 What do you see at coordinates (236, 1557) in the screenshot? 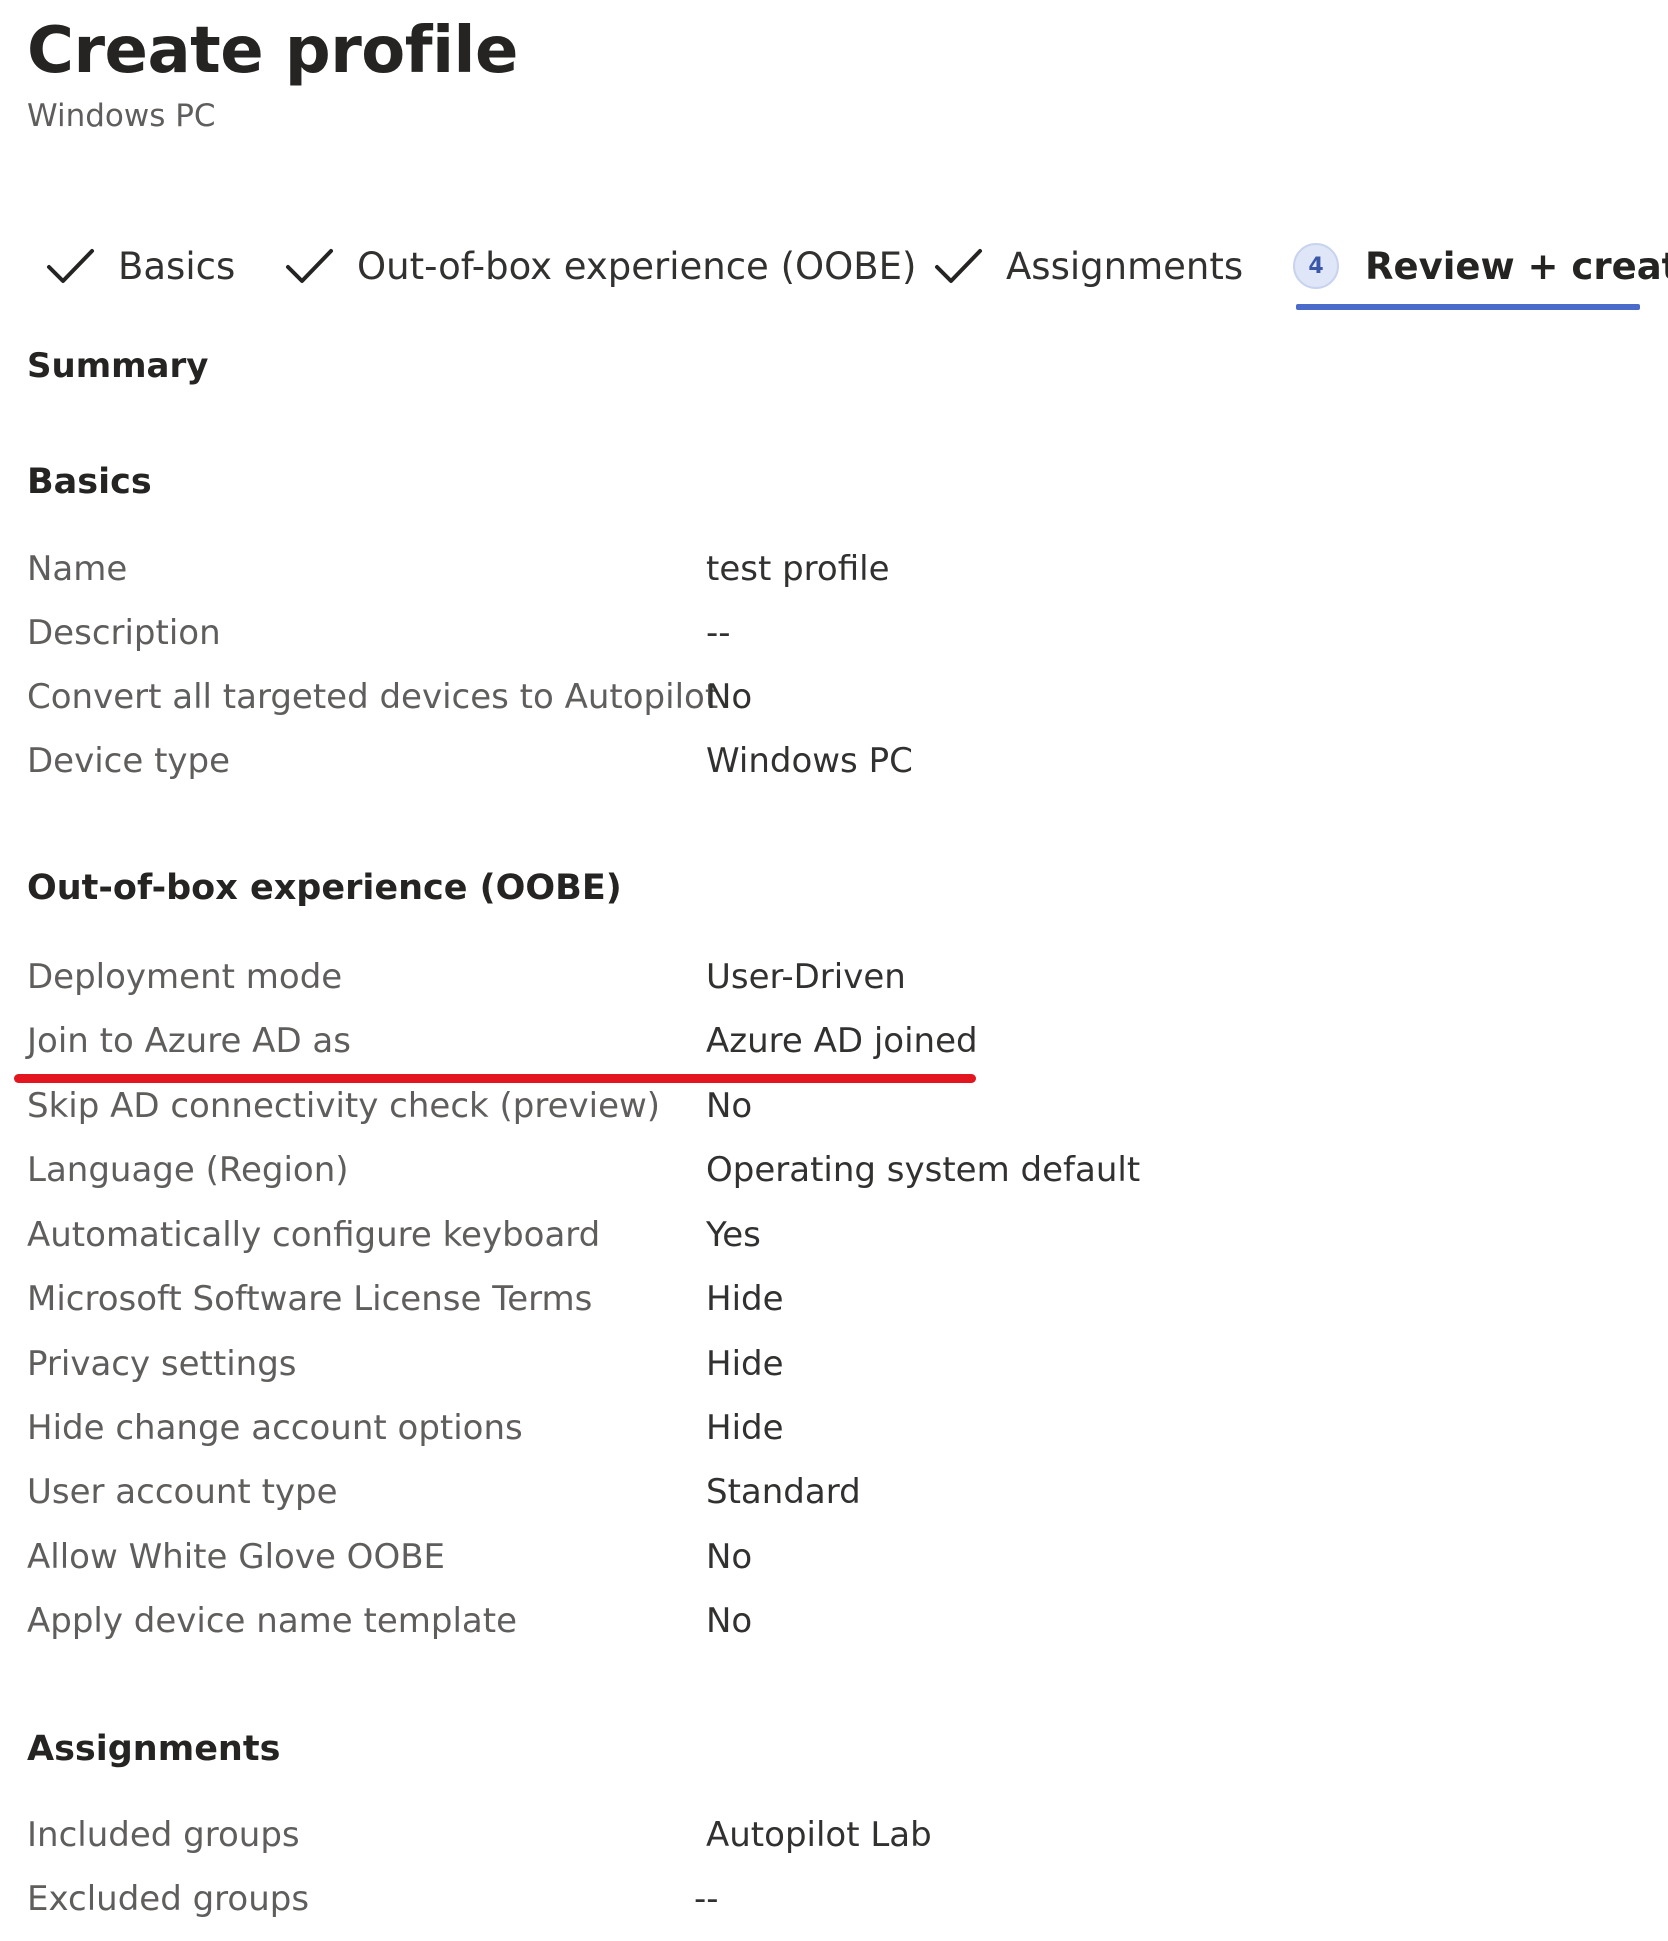
I see `row-label: Allow White Glove OOBE` at bounding box center [236, 1557].